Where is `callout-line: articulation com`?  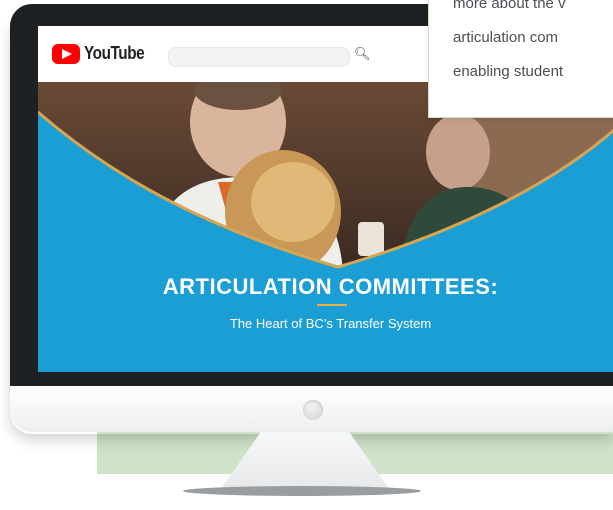 callout-line: articulation com is located at coordinates (506, 37).